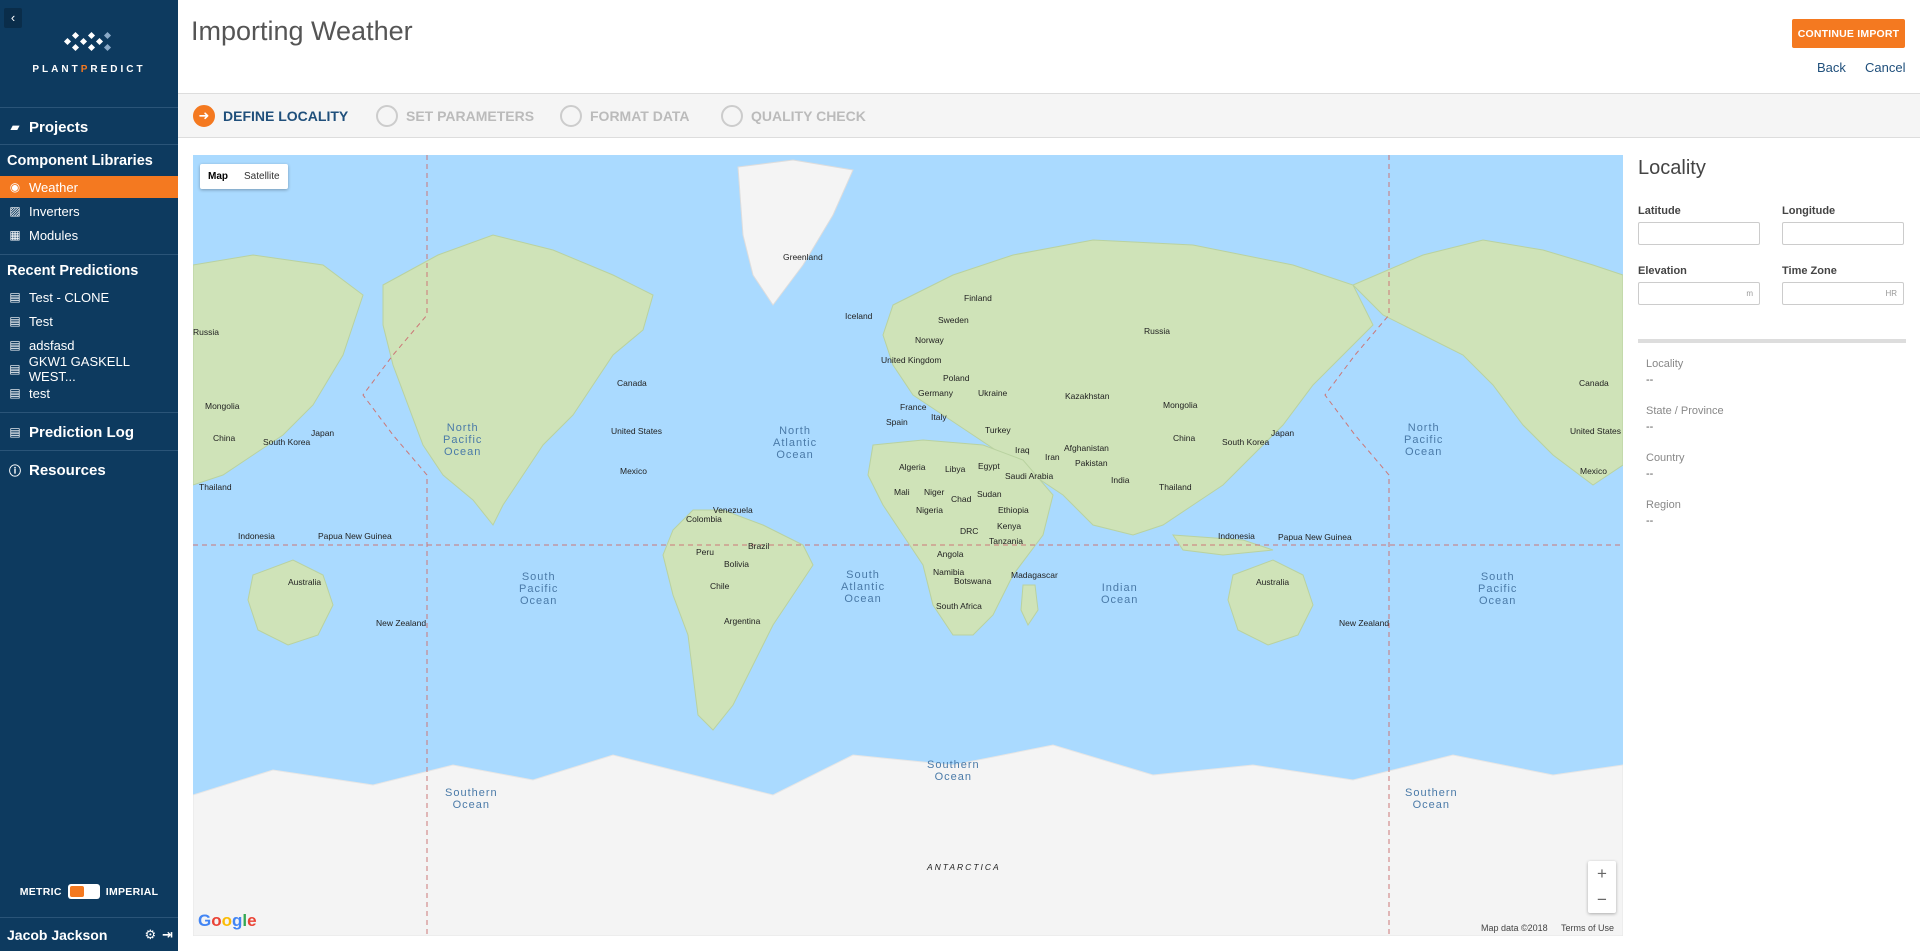 The width and height of the screenshot is (1920, 951). What do you see at coordinates (69, 297) in the screenshot?
I see `recent-item-label: Test - CLONE` at bounding box center [69, 297].